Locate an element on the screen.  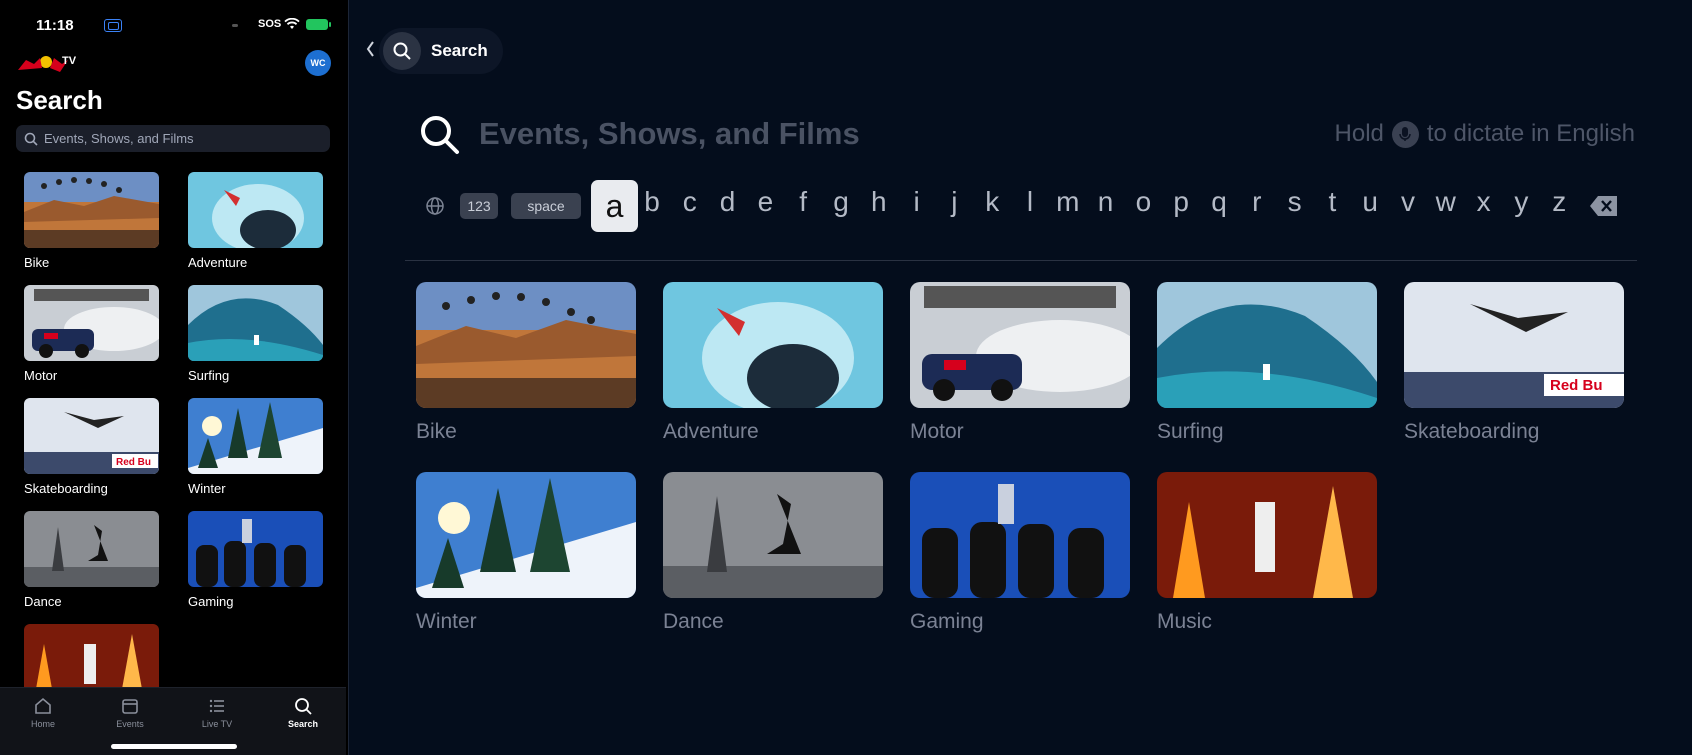
search-tab-pill: Search is located at coordinates (441, 51).